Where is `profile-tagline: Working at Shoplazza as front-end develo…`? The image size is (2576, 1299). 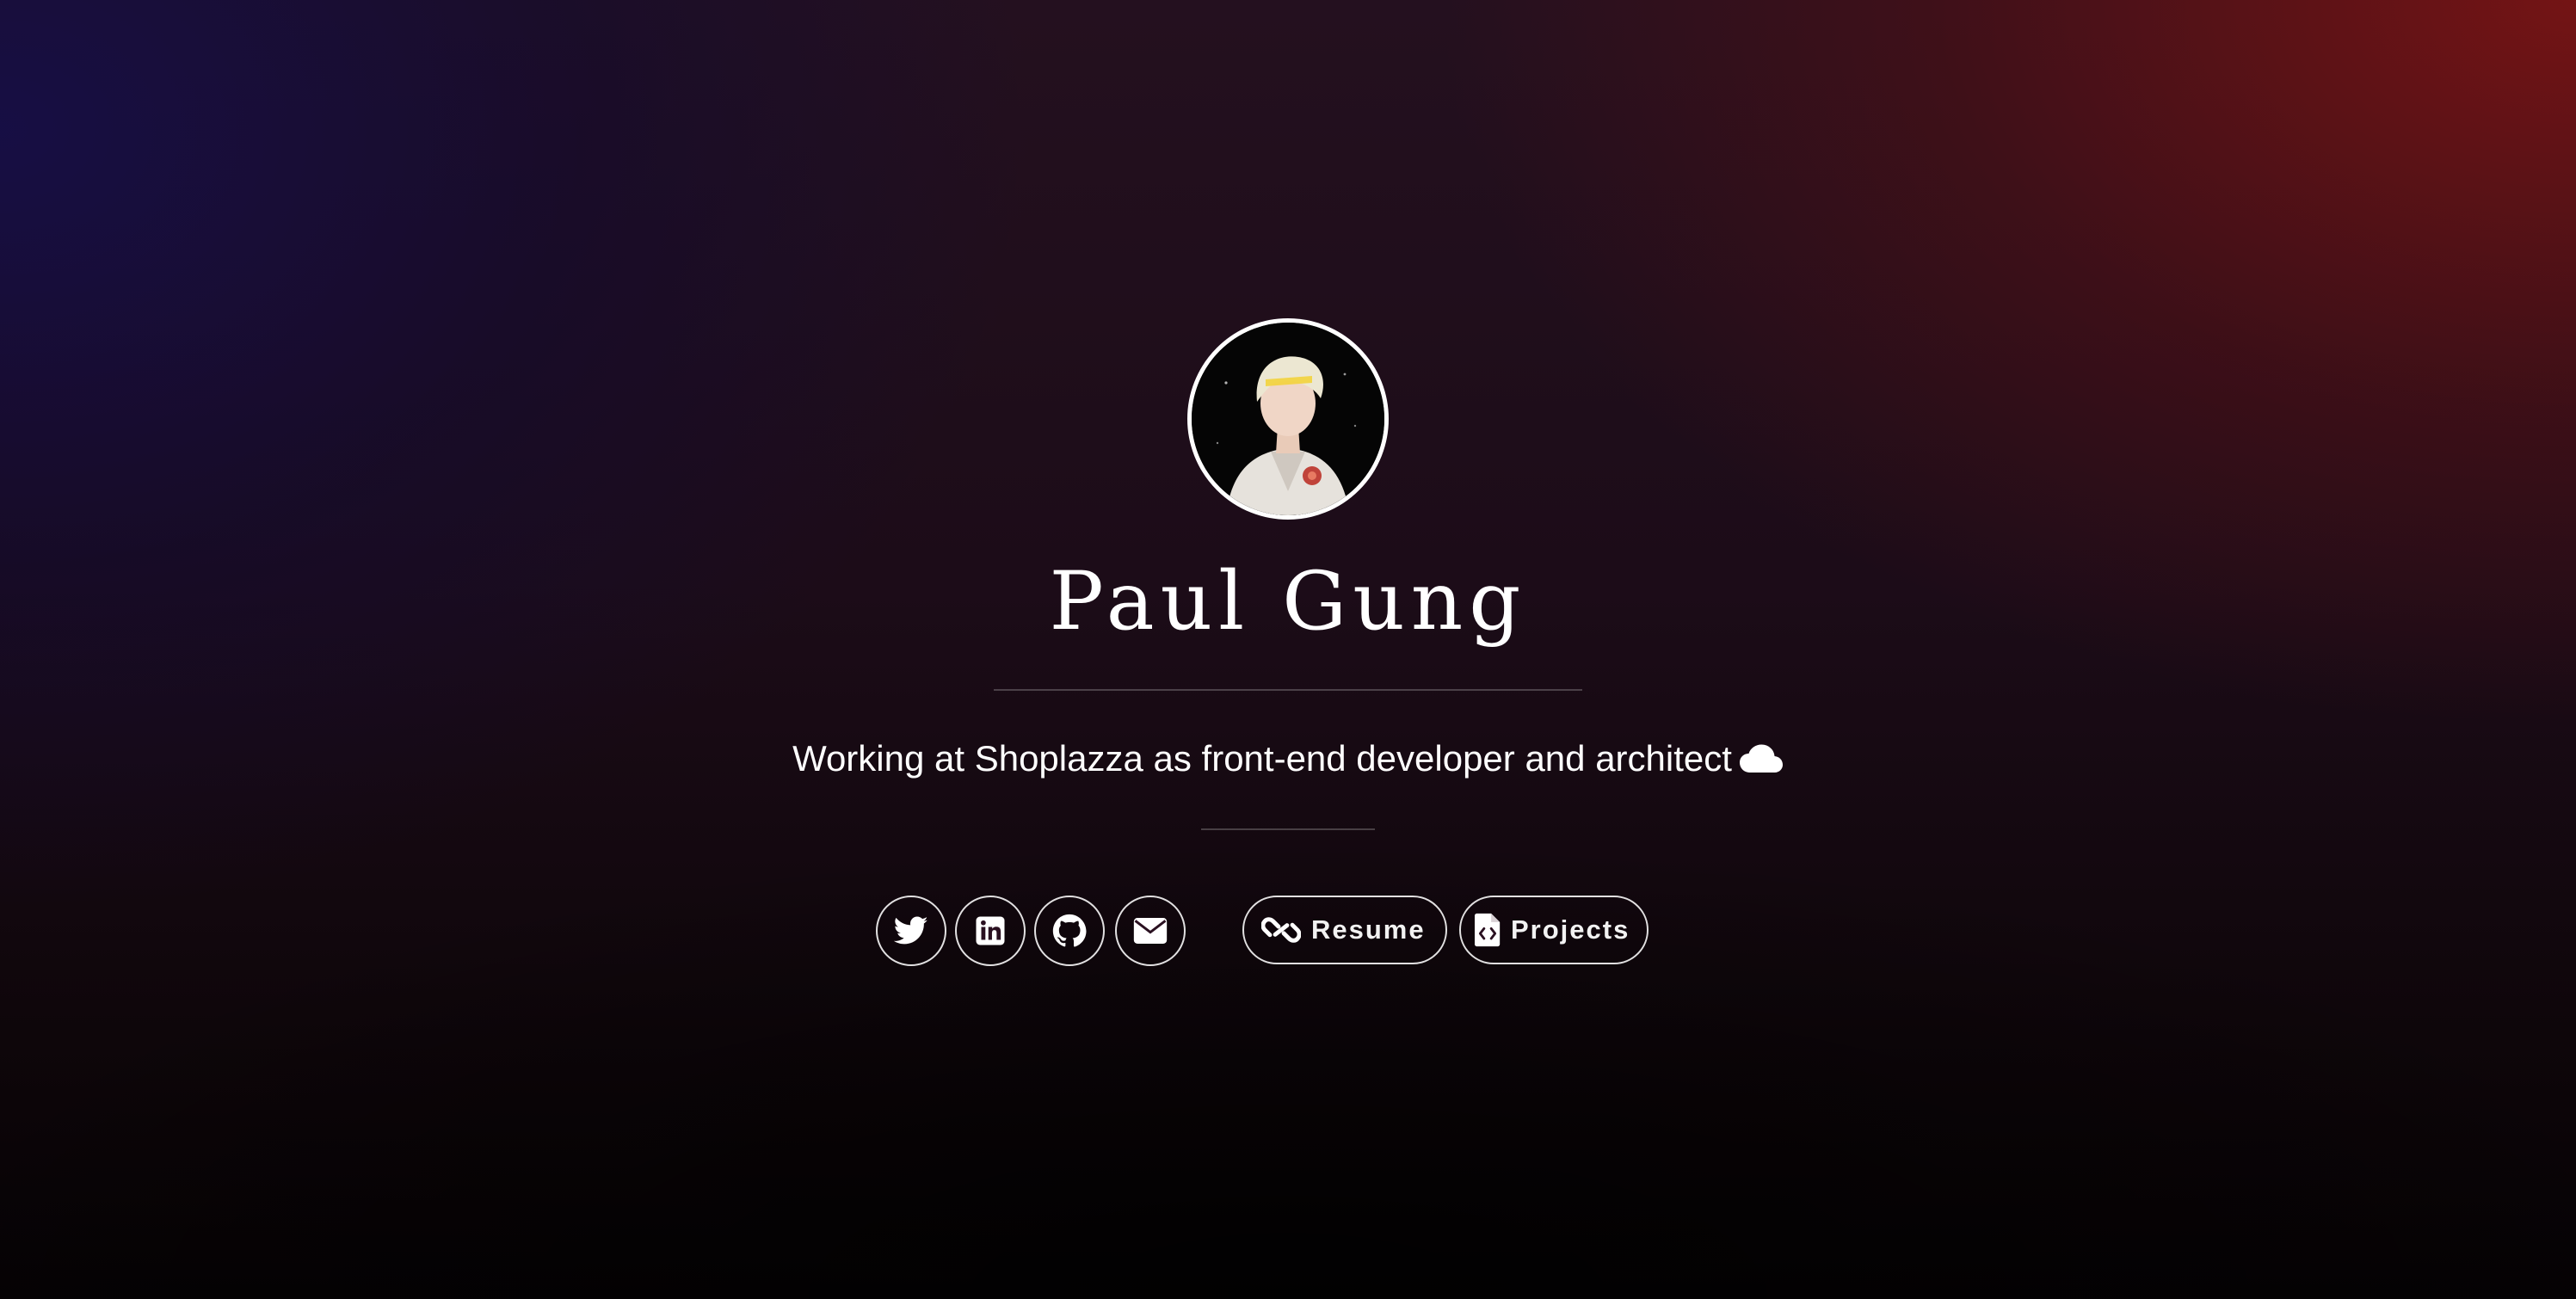
profile-tagline: Working at Shoplazza as front-end develo… is located at coordinates (1288, 759).